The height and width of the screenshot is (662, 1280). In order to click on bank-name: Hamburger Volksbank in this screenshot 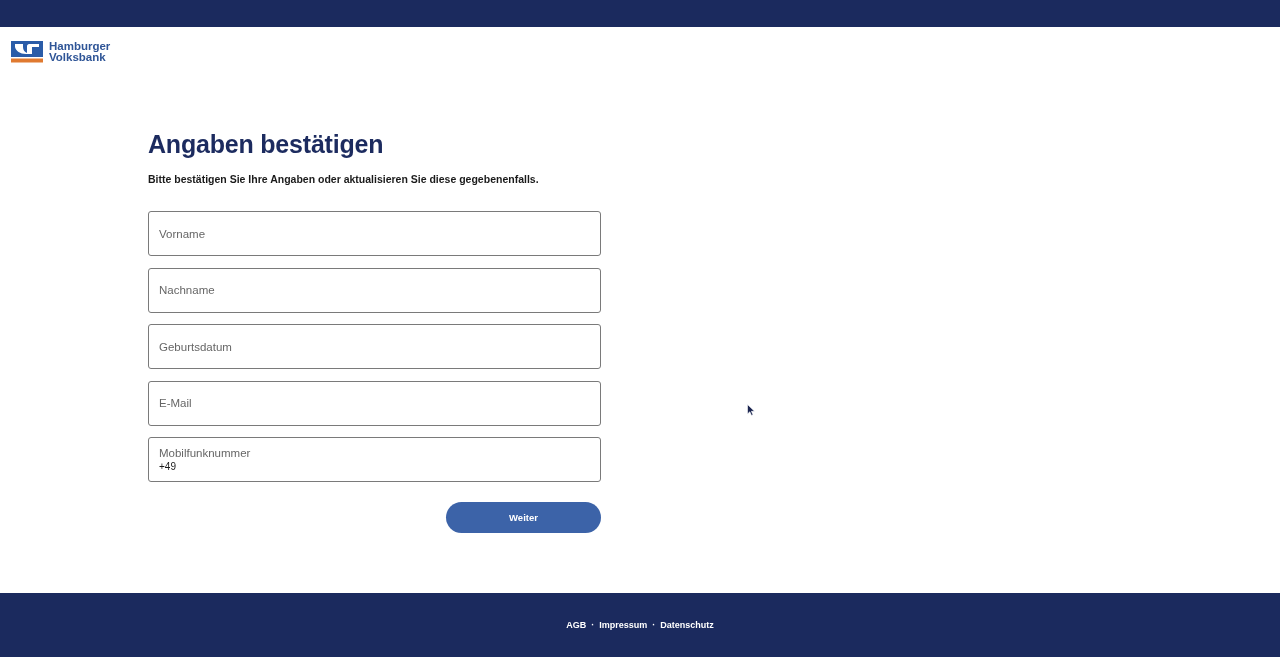, I will do `click(80, 52)`.